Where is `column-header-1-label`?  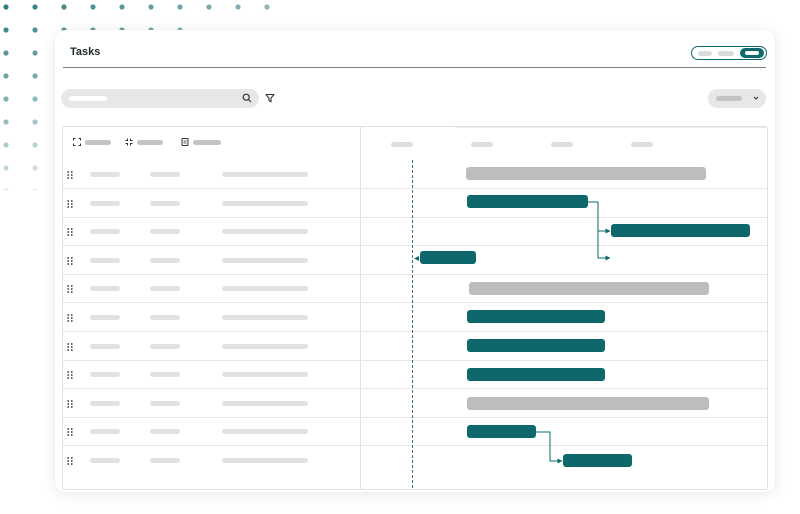 column-header-1-label is located at coordinates (98, 142).